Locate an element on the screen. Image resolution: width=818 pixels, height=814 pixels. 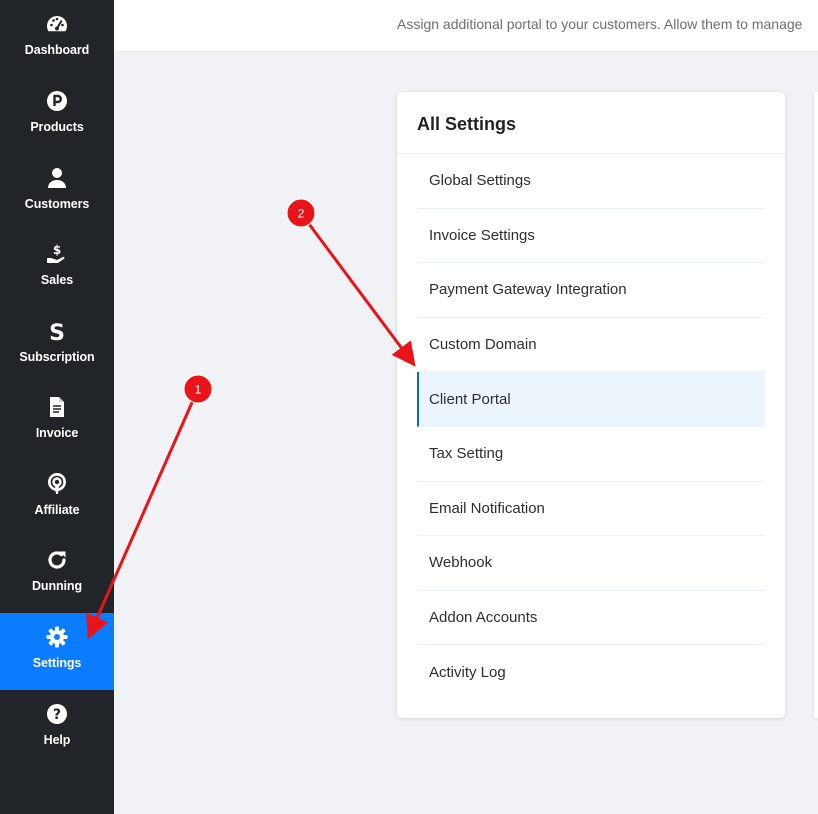
sidebar-item-label: Invoice is located at coordinates (57, 433).